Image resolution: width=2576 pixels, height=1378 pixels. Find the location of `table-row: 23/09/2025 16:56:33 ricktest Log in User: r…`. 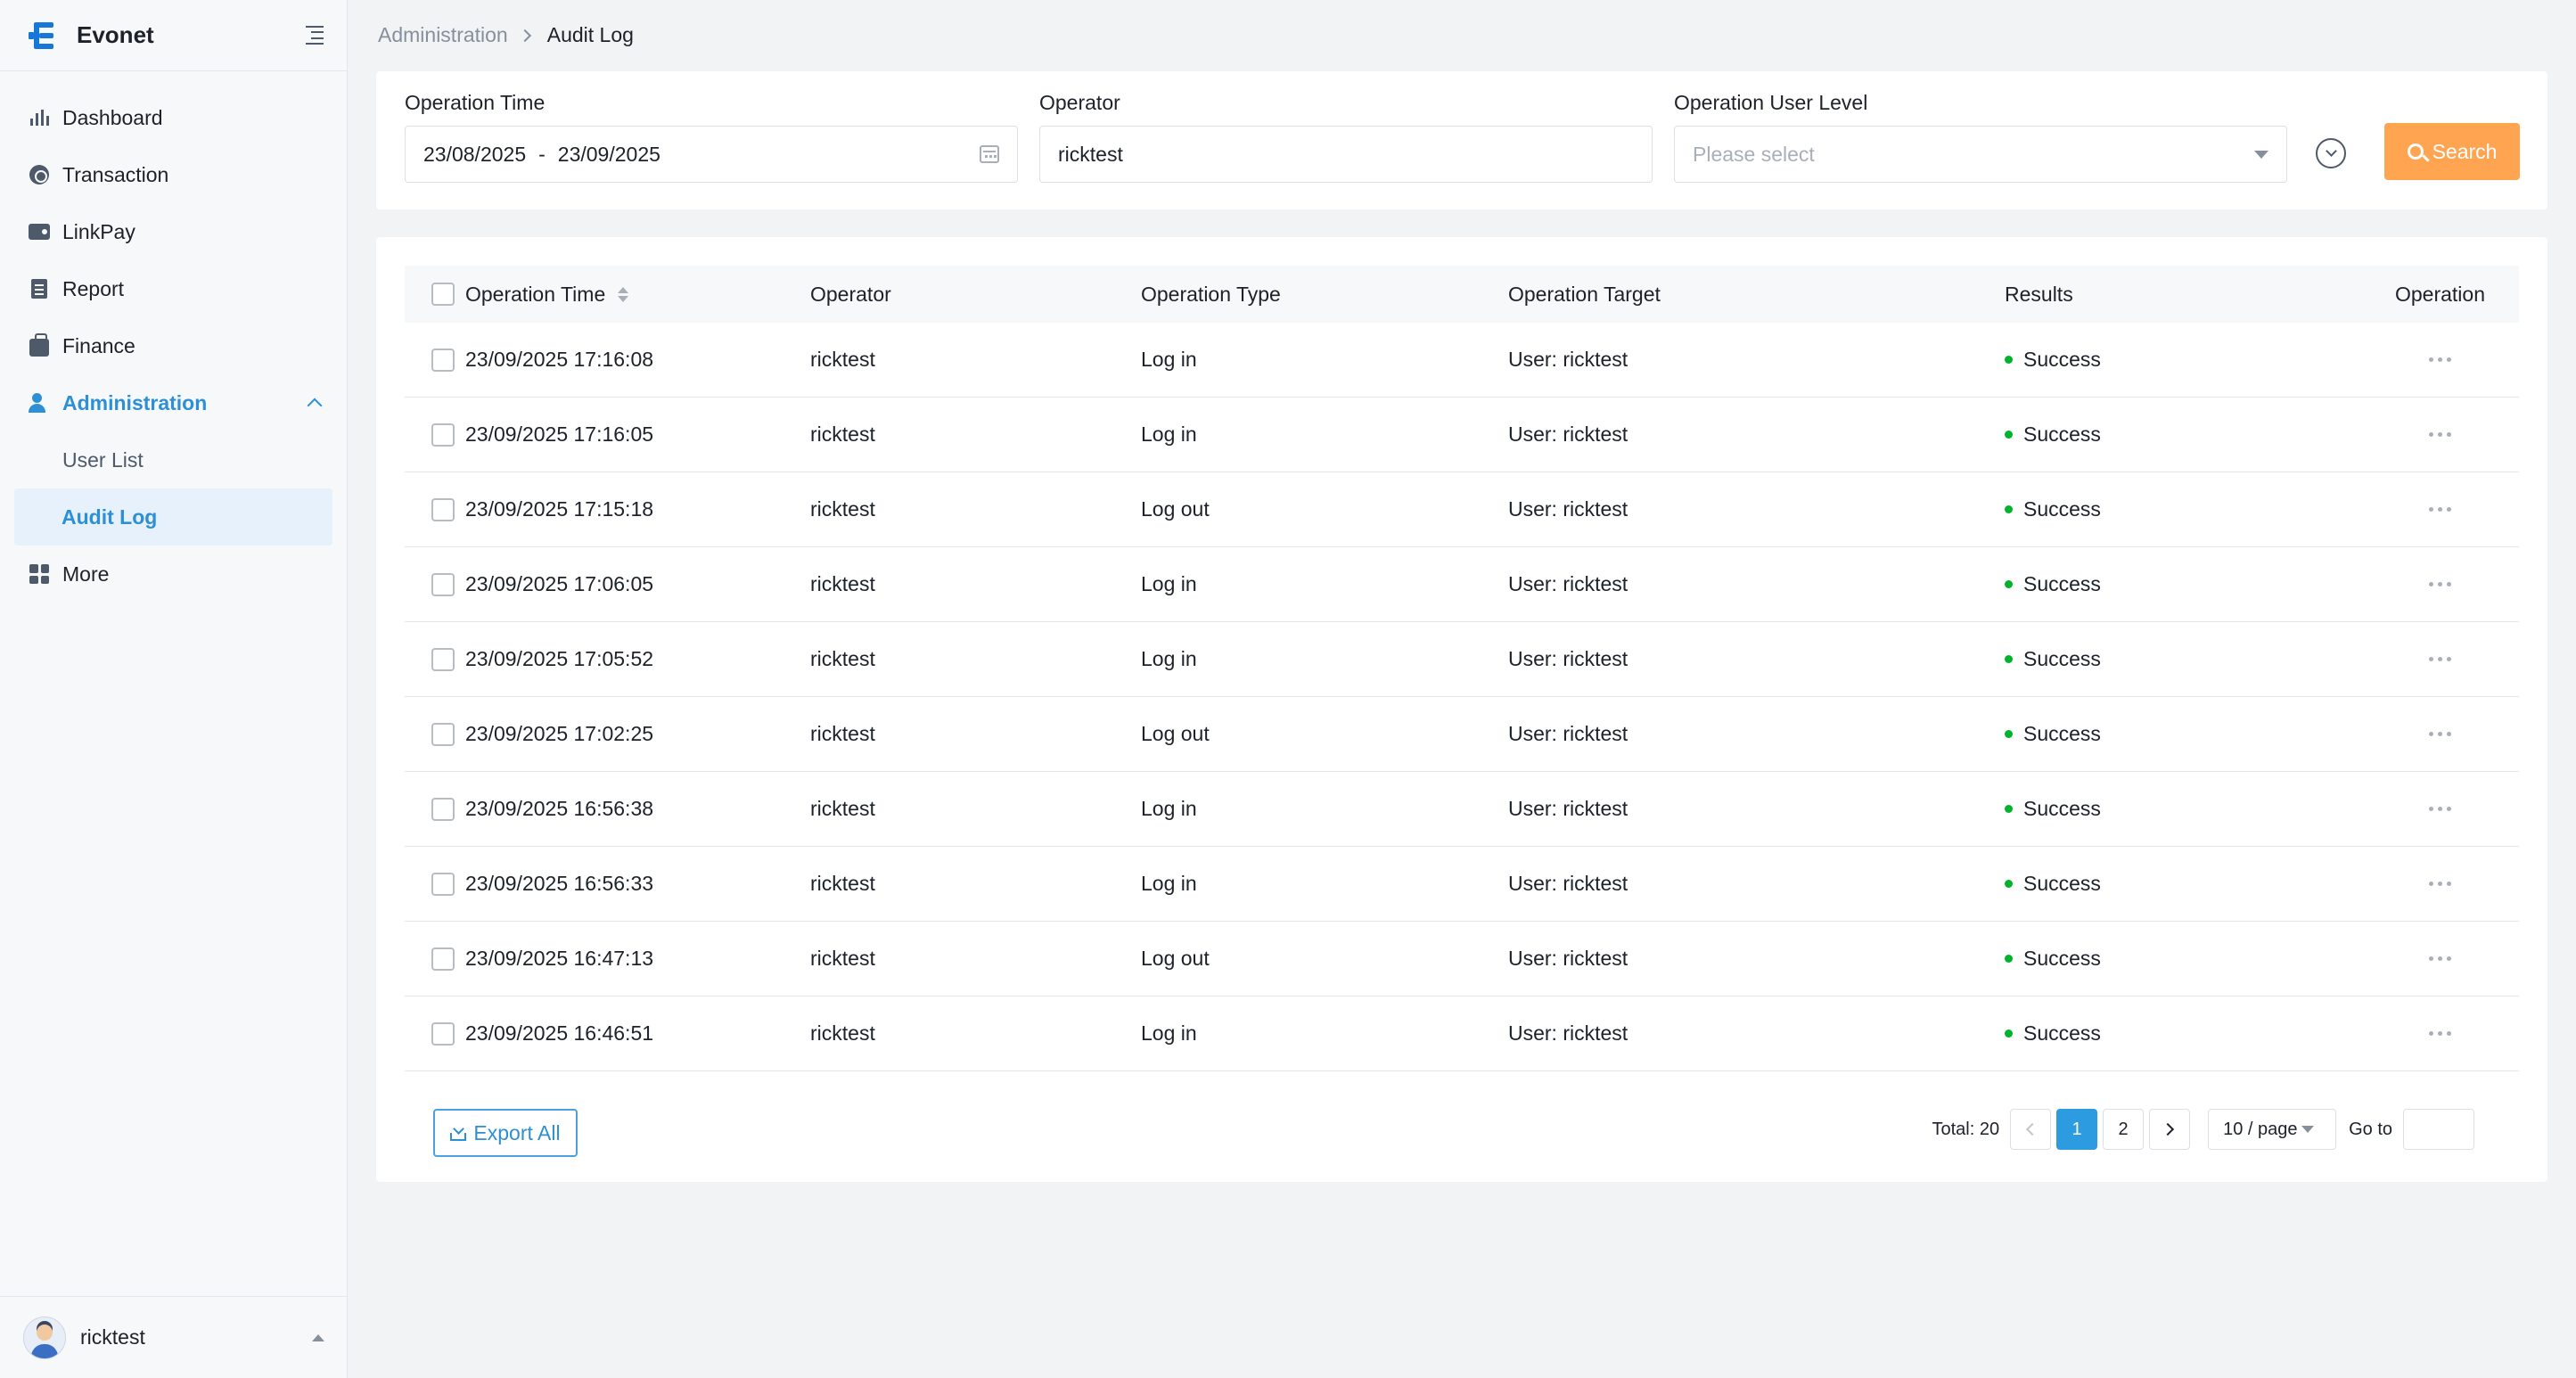

table-row: 23/09/2025 16:56:33 ricktest Log in User: r… is located at coordinates (1462, 884).